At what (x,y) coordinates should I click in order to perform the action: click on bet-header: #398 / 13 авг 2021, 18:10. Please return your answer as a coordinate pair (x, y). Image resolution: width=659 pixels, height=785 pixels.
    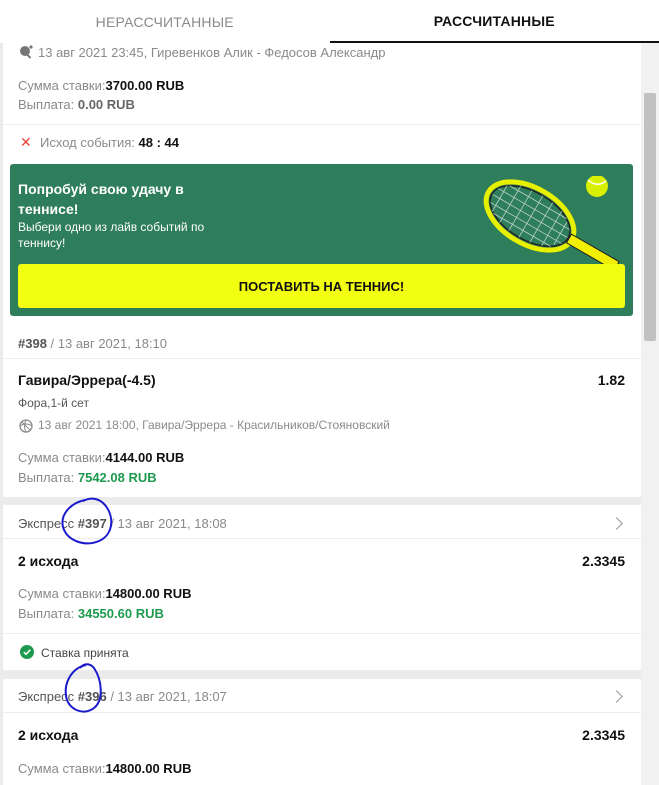
    Looking at the image, I should click on (92, 343).